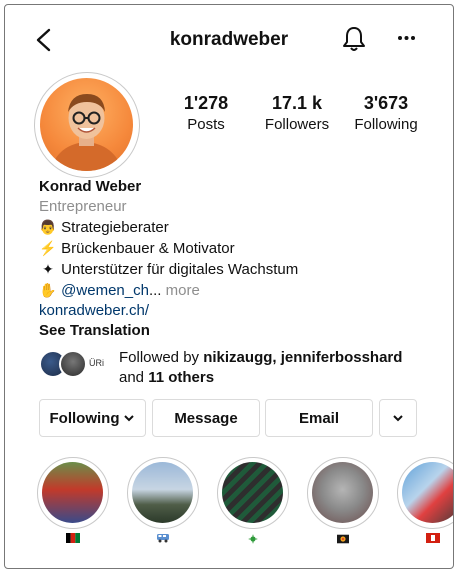 This screenshot has height=575, width=460. I want to click on more-link: more, so click(183, 290).